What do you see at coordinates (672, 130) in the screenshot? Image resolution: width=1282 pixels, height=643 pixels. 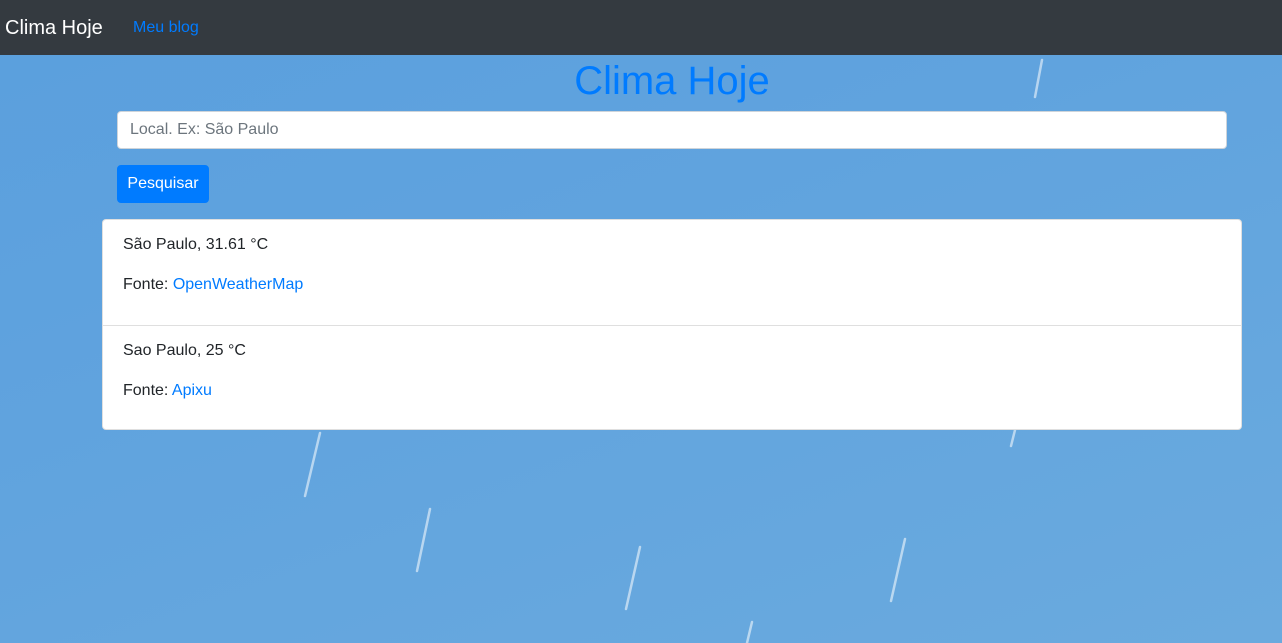 I see `search-input` at bounding box center [672, 130].